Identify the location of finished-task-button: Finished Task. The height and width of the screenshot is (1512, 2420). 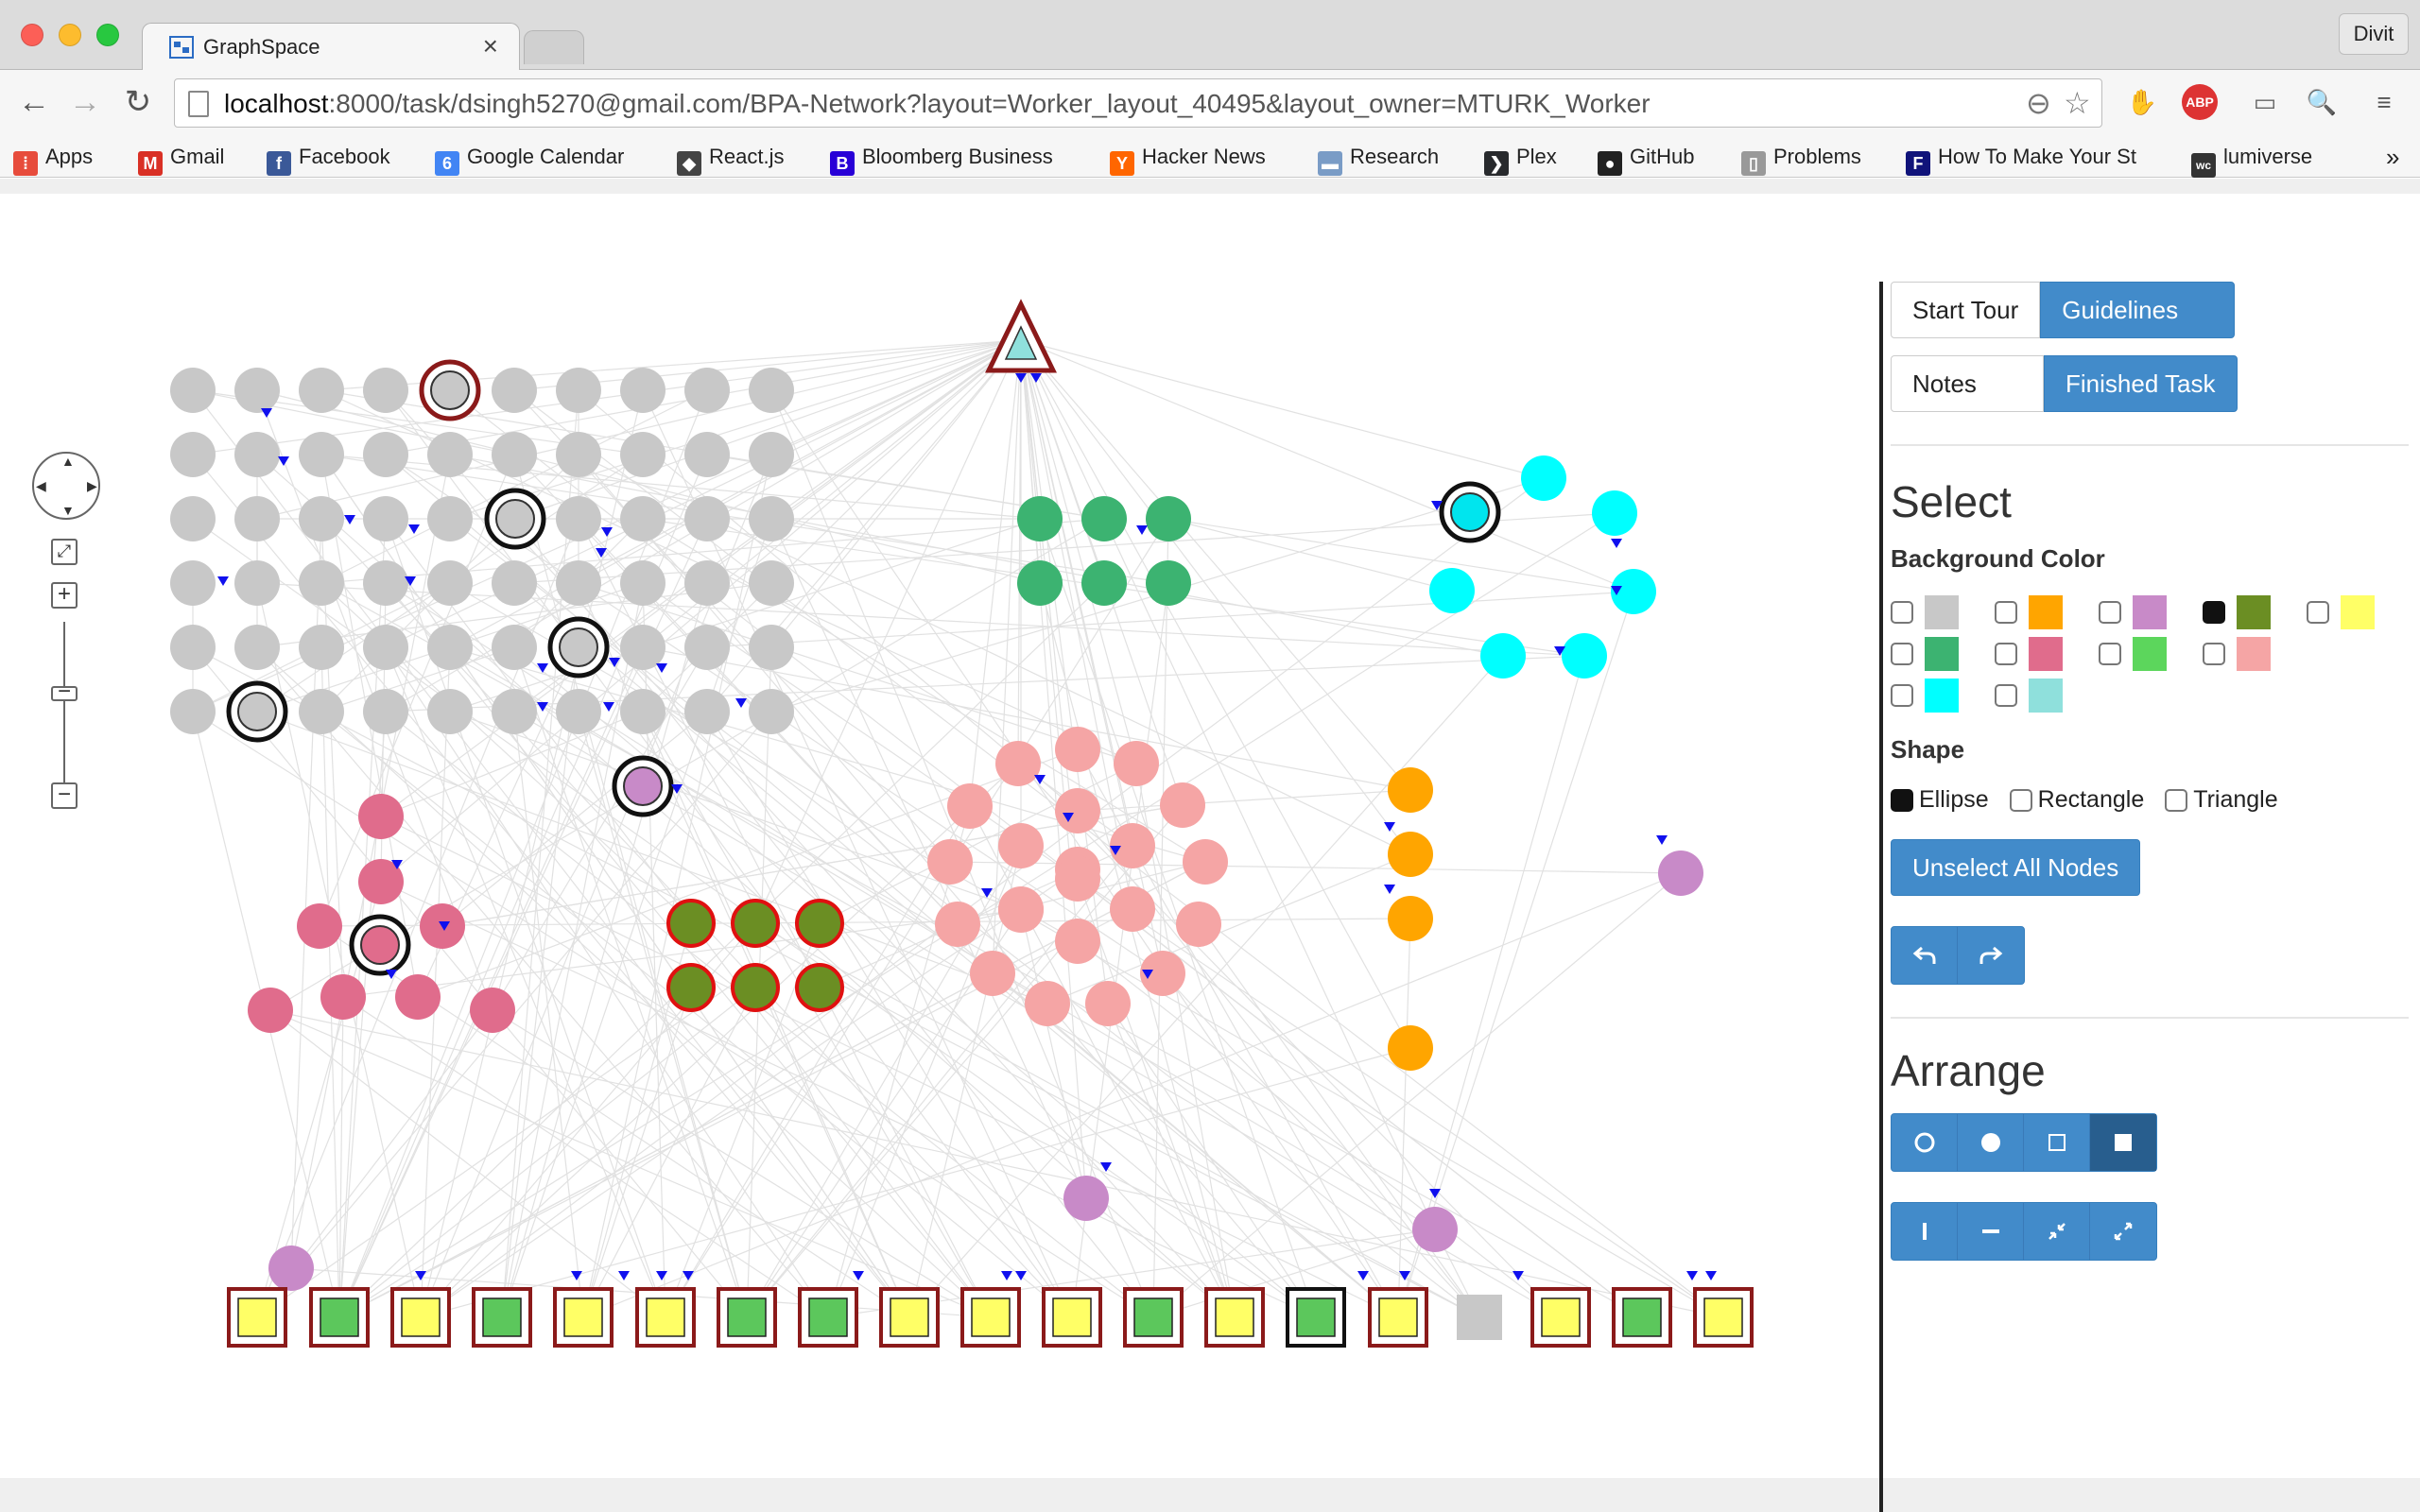
(2141, 383).